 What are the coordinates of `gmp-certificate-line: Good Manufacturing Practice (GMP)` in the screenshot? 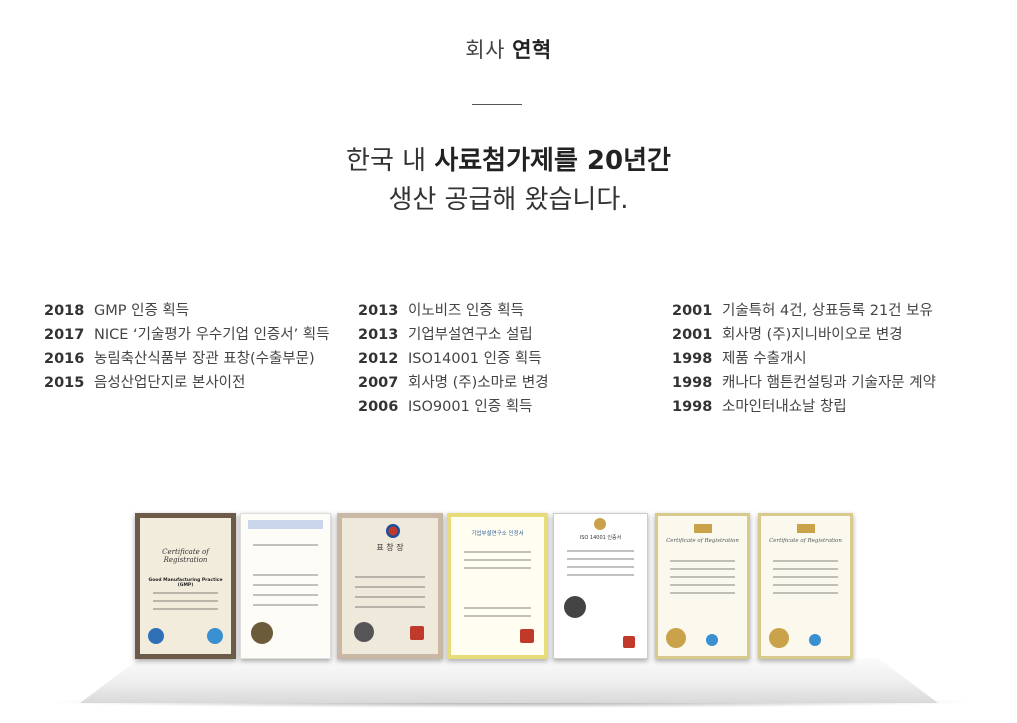 It's located at (185, 583).